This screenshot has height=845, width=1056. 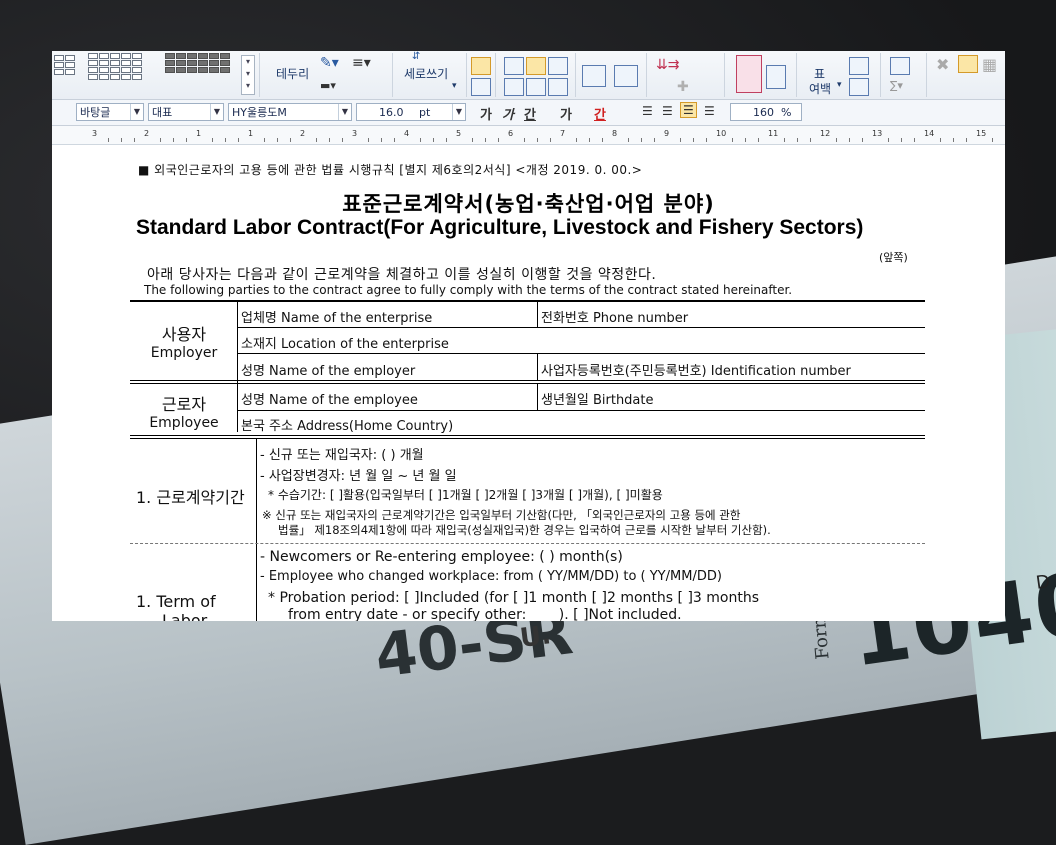 I want to click on italic-button: 가, so click(x=508, y=113).